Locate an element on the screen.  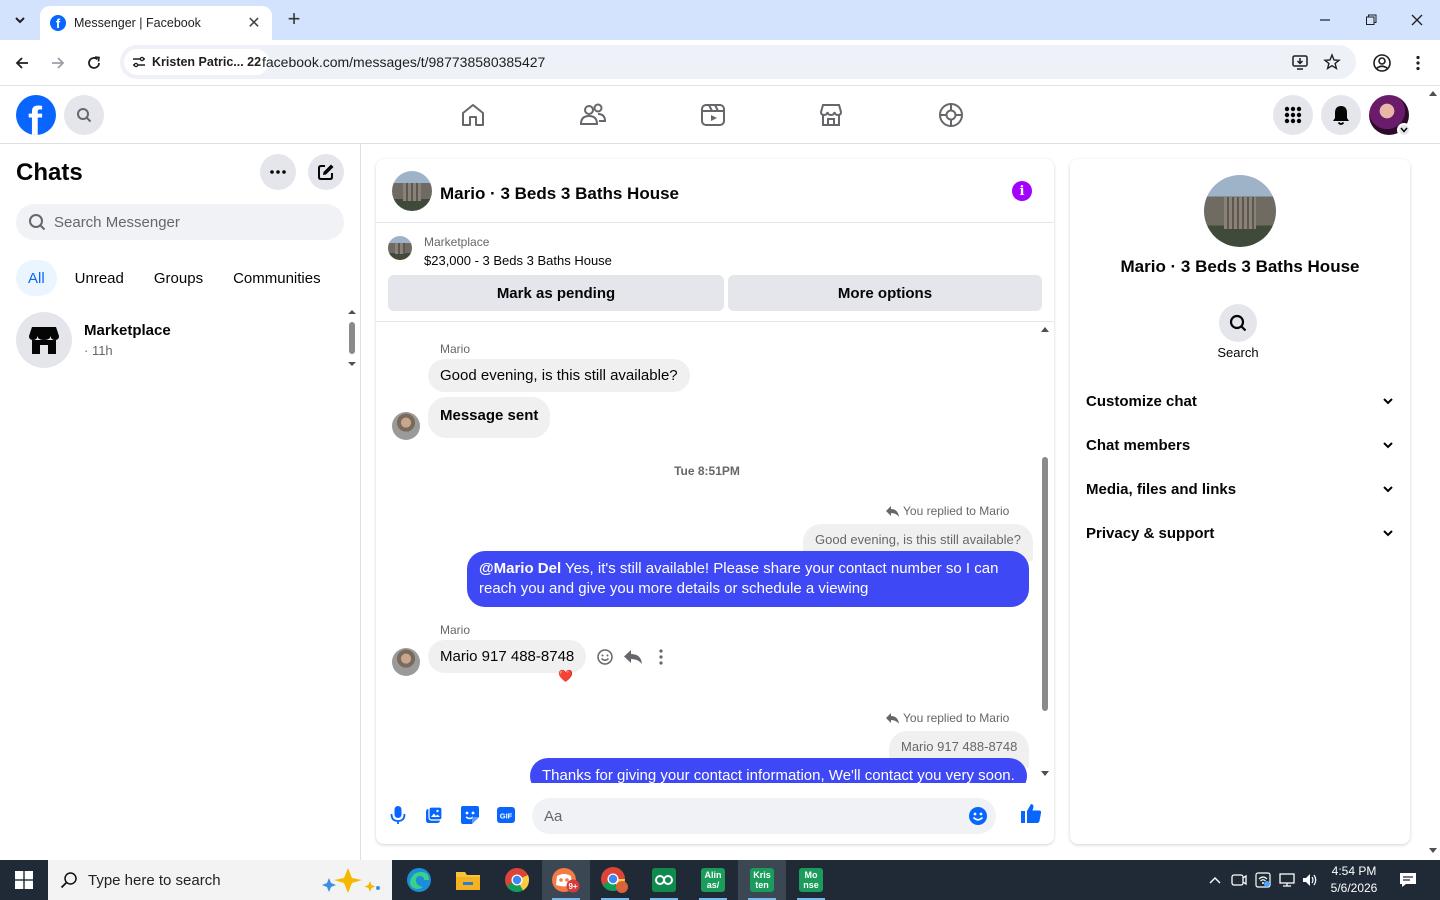
listing-photo is located at coordinates (1240, 211).